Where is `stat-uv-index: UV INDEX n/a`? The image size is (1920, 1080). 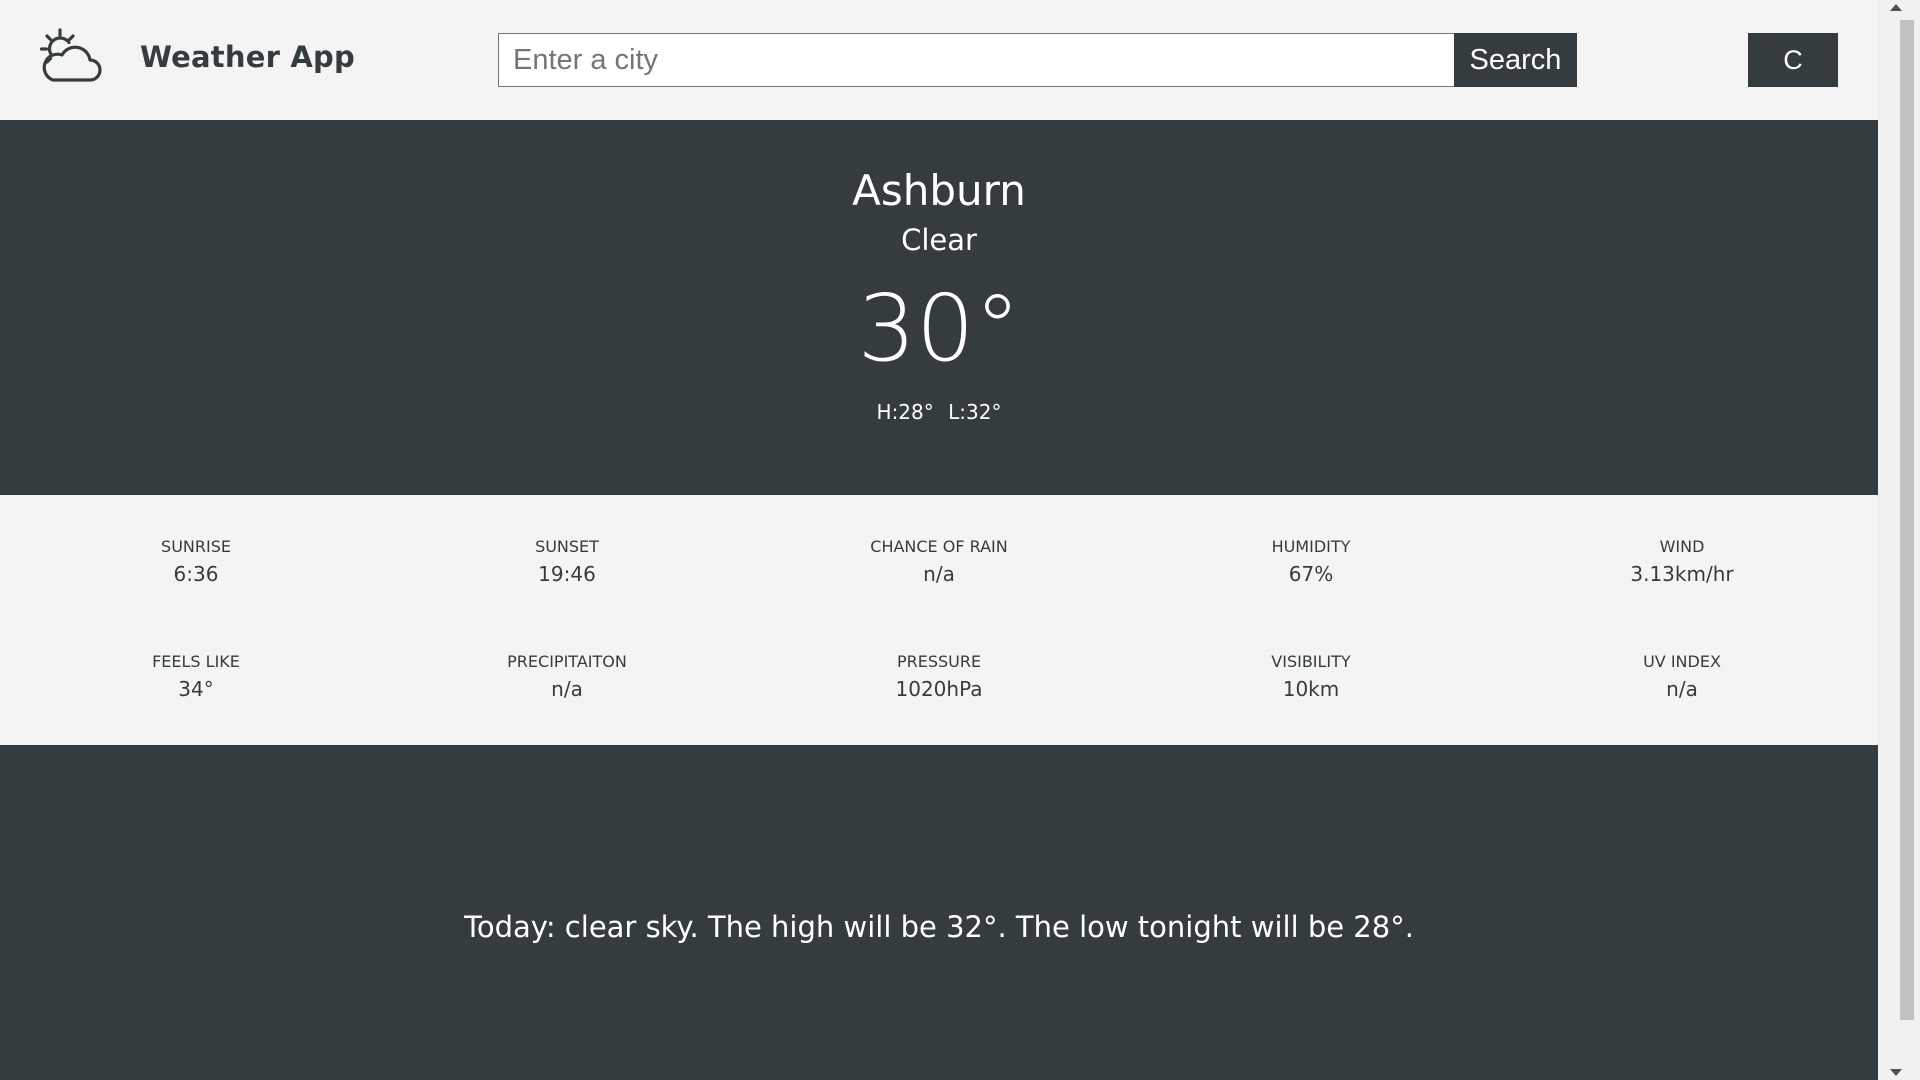 stat-uv-index: UV INDEX n/a is located at coordinates (1682, 676).